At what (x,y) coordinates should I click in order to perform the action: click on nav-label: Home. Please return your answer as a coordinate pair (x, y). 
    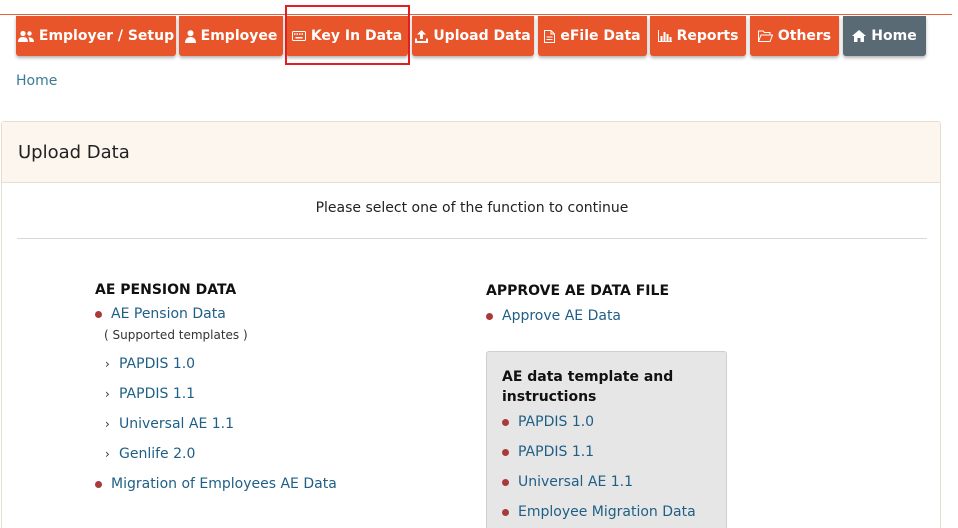
    Looking at the image, I should click on (894, 36).